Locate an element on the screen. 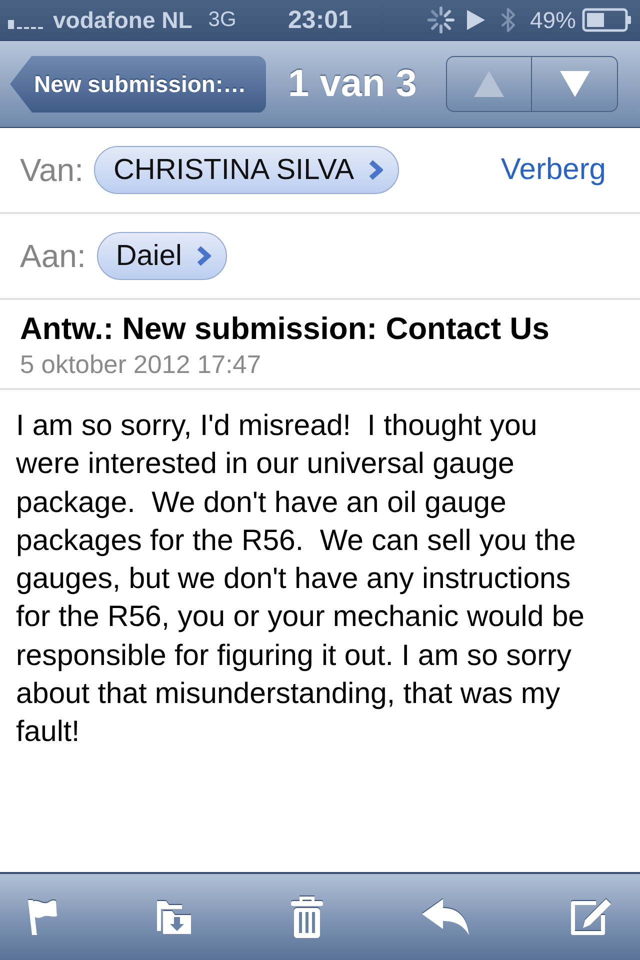  down-button is located at coordinates (575, 84).